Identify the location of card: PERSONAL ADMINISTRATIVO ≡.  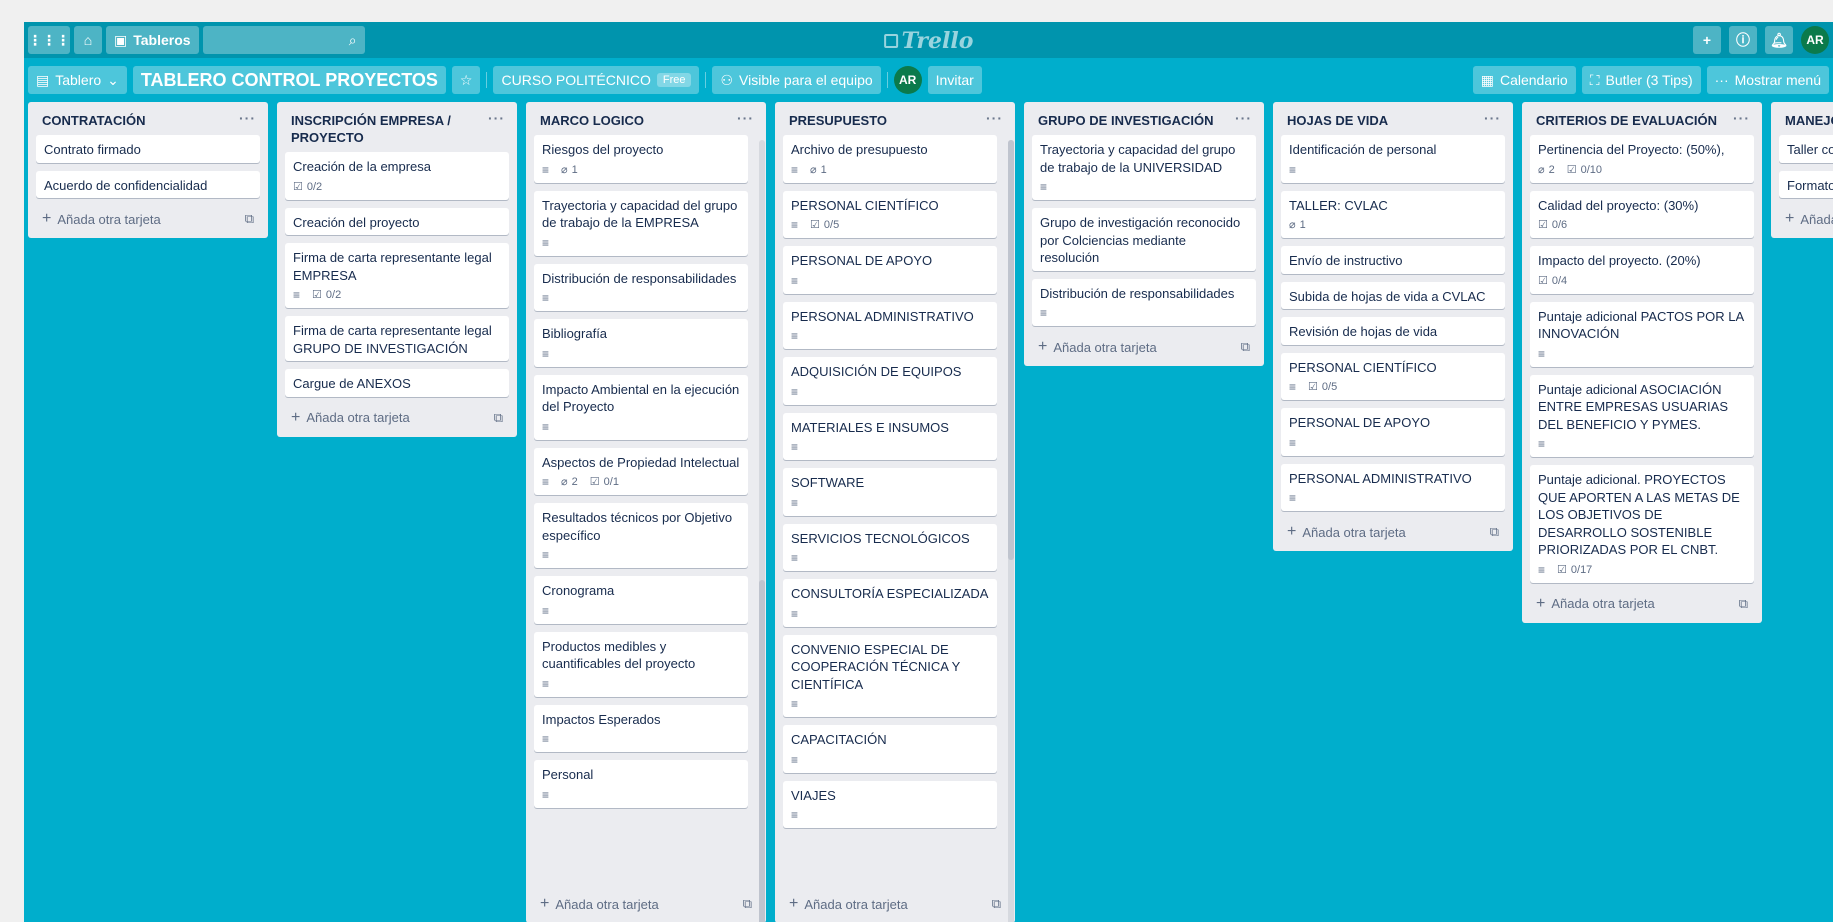
(1393, 487).